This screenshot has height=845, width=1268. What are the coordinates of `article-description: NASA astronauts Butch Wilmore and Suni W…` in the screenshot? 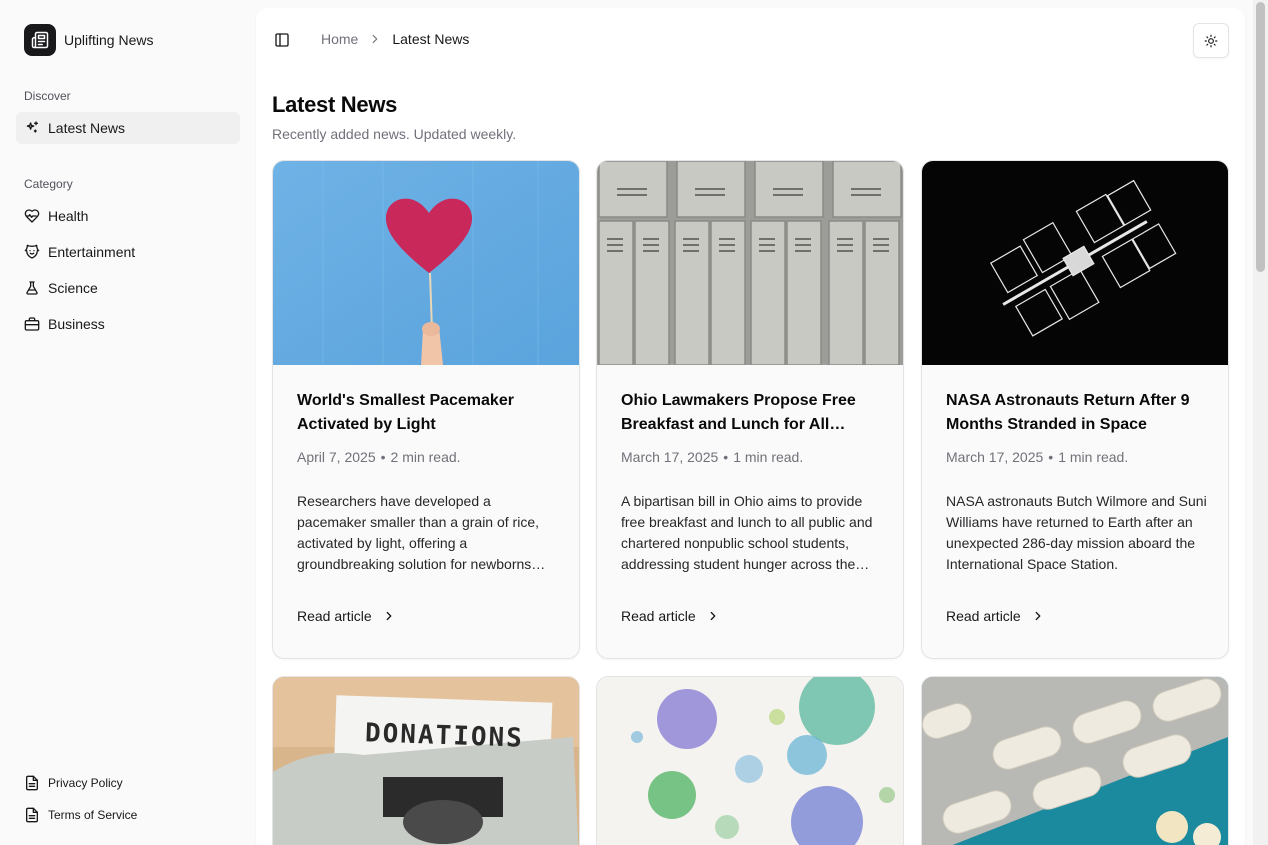 It's located at (1076, 532).